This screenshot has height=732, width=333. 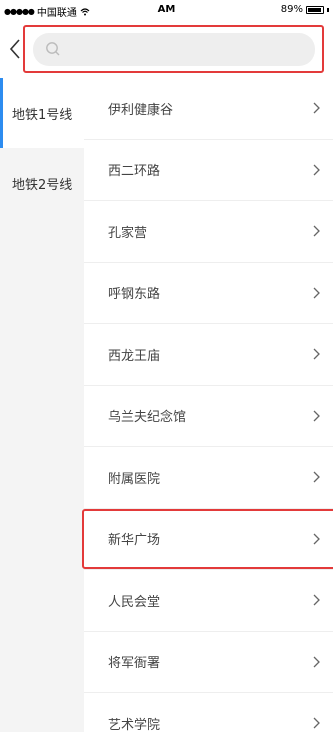 What do you see at coordinates (208, 601) in the screenshot?
I see `station-row: 人民会堂` at bounding box center [208, 601].